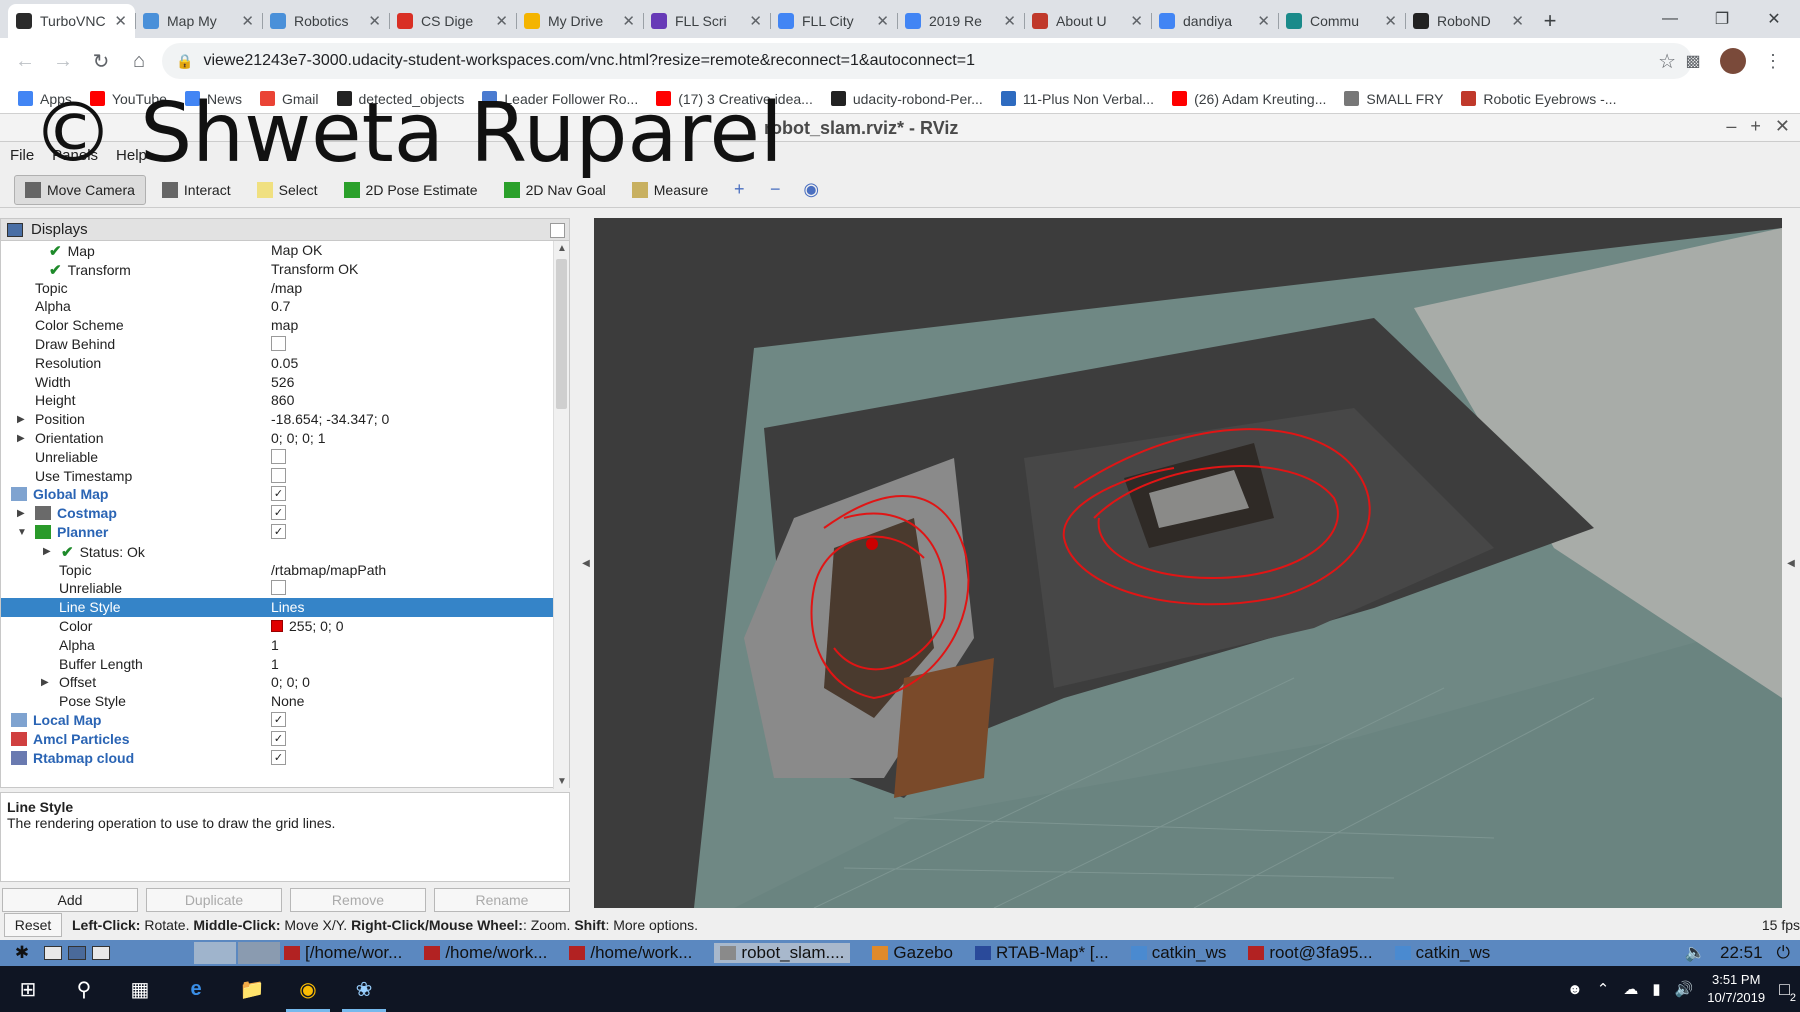 The width and height of the screenshot is (1800, 1012). I want to click on display-tree-row: Use Timestamp, so click(277, 476).